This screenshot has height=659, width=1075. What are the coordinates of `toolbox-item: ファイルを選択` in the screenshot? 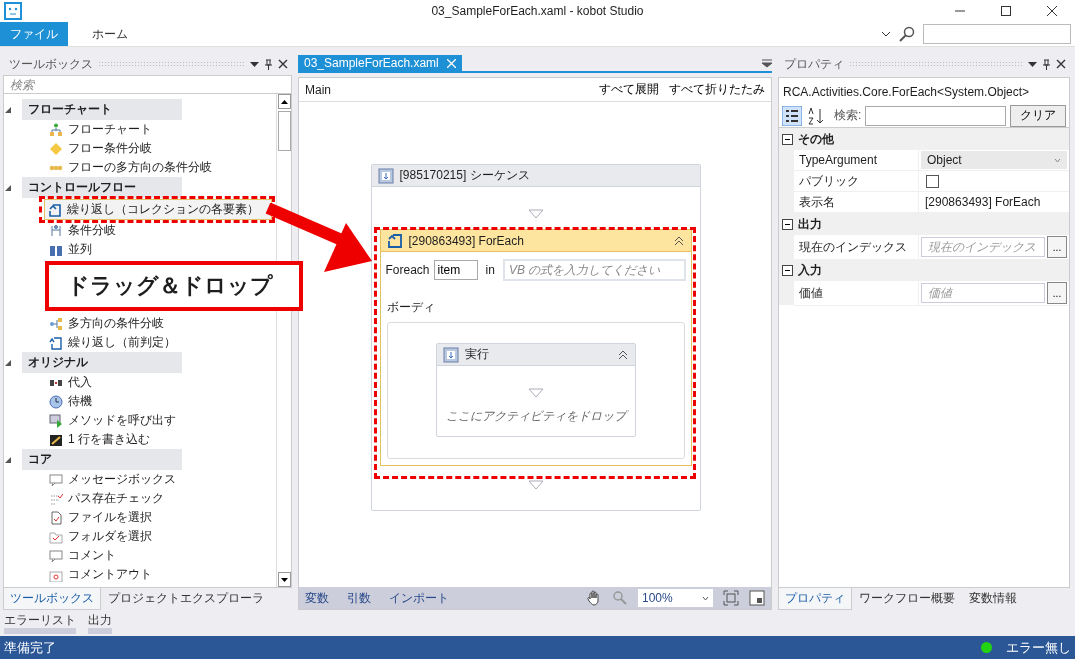 It's located at (158, 517).